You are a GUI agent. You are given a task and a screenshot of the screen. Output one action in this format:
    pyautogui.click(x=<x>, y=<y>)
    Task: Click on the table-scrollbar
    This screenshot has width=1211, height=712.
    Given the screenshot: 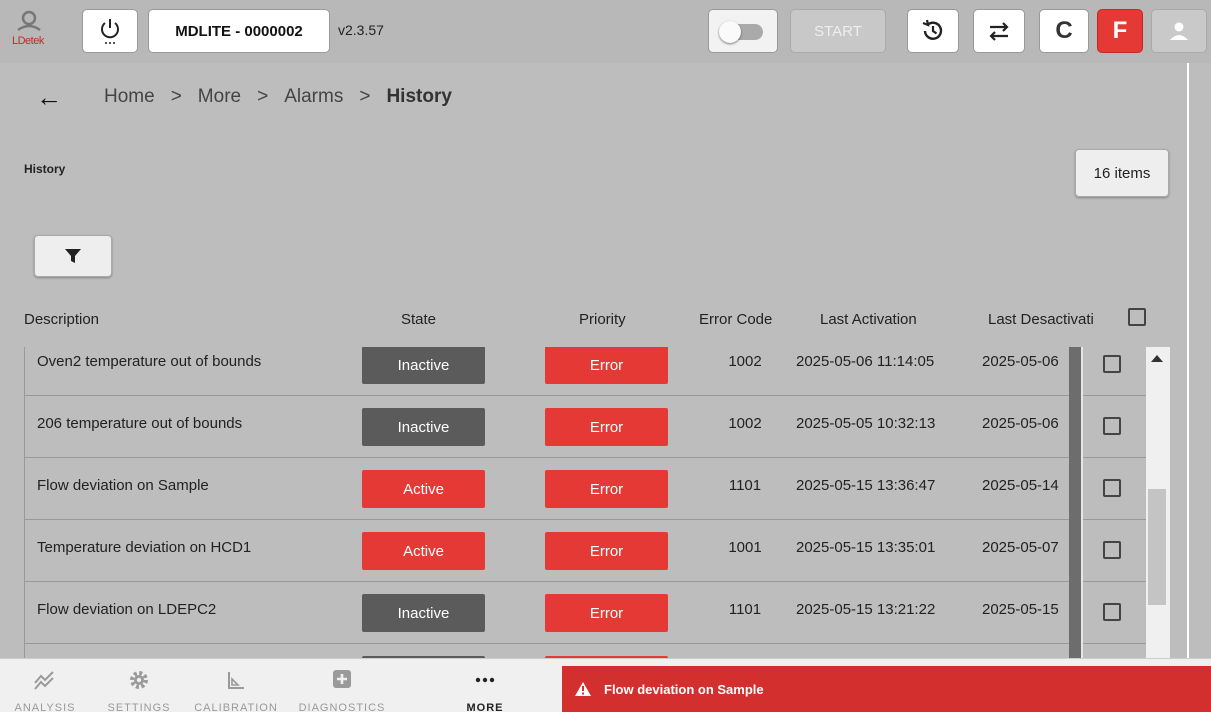 What is the action you would take?
    pyautogui.click(x=1158, y=502)
    